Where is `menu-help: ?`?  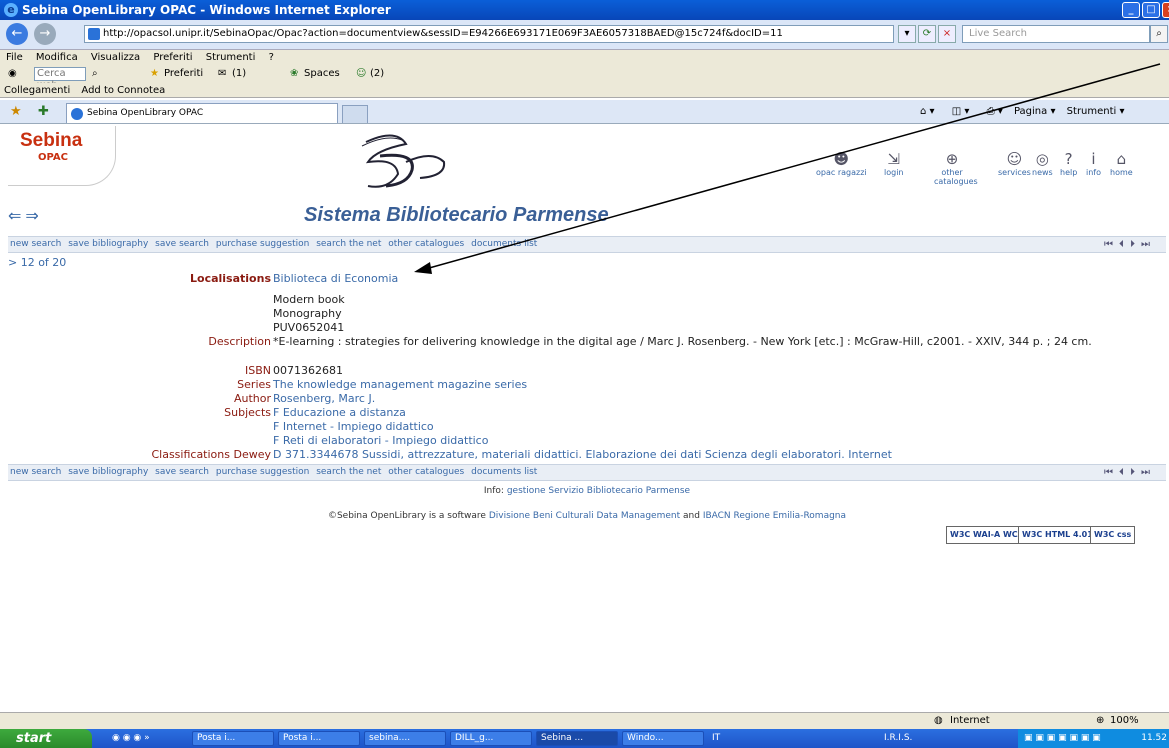
menu-help: ? is located at coordinates (271, 57).